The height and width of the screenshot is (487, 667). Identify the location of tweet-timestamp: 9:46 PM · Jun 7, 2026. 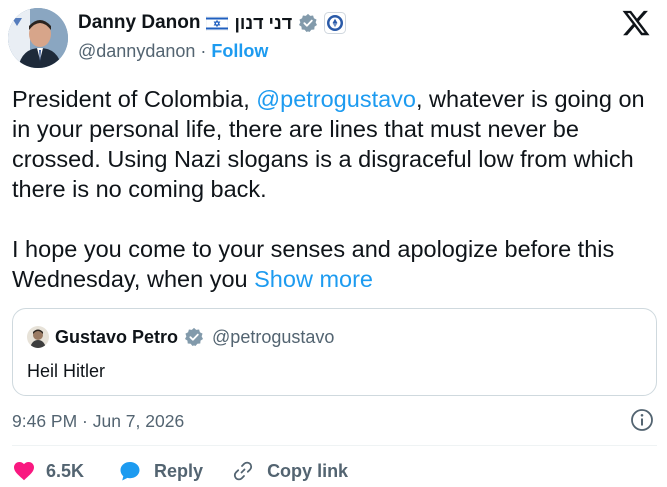
(98, 421).